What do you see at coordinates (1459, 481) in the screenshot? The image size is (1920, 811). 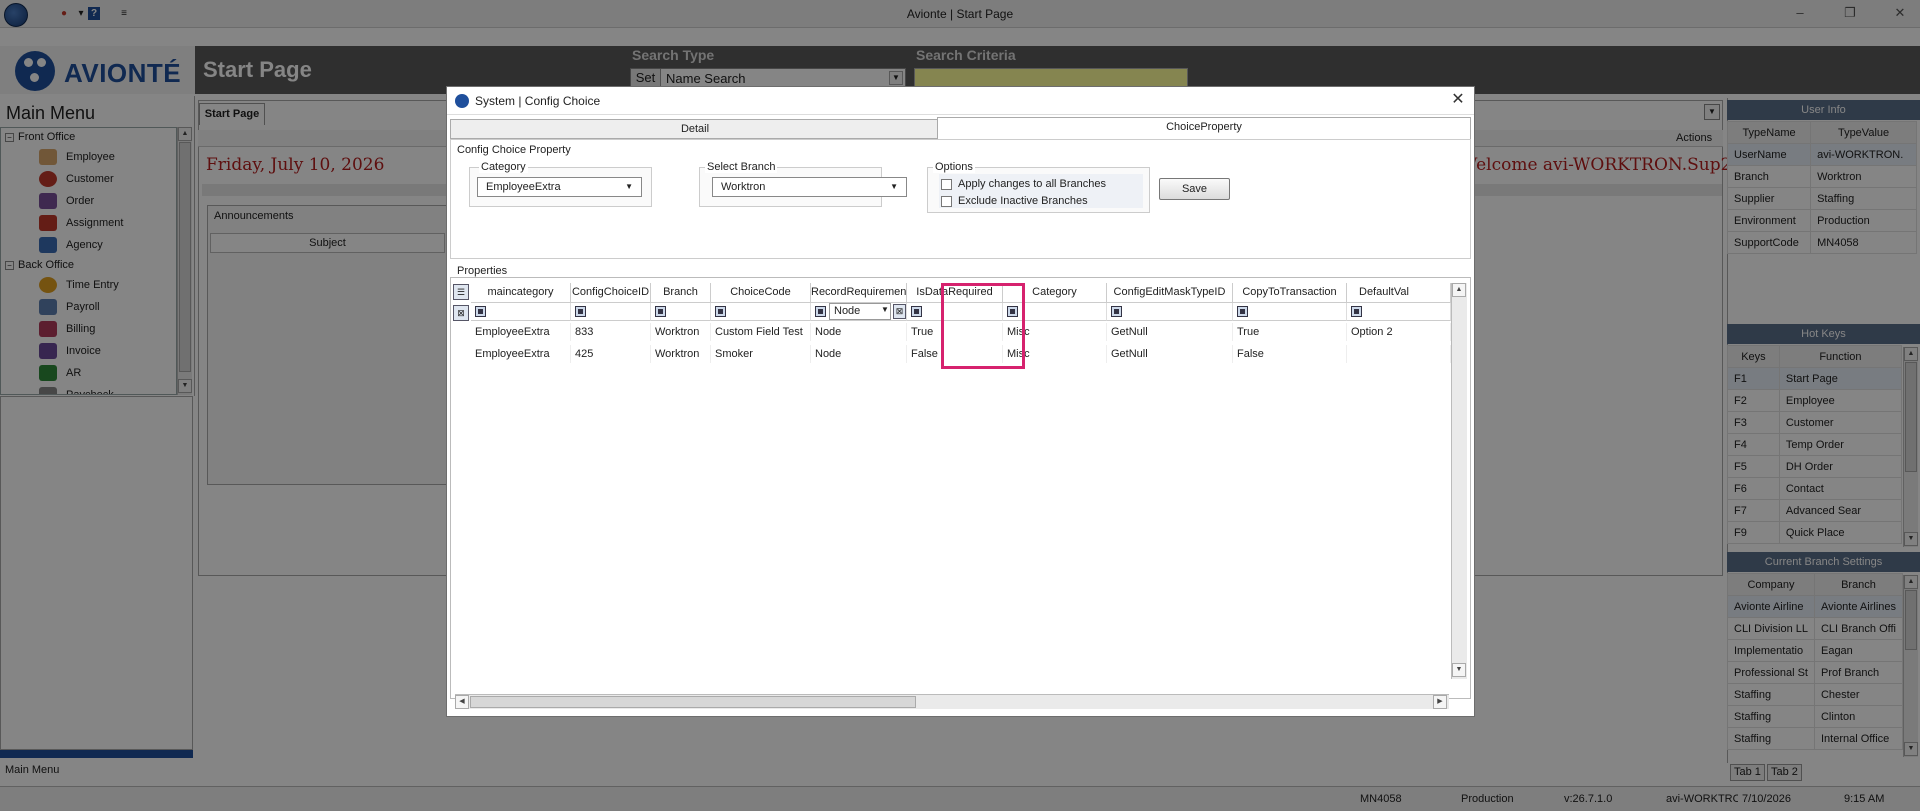 I see `grid-vertical-scrollbar: ▲ ▼` at bounding box center [1459, 481].